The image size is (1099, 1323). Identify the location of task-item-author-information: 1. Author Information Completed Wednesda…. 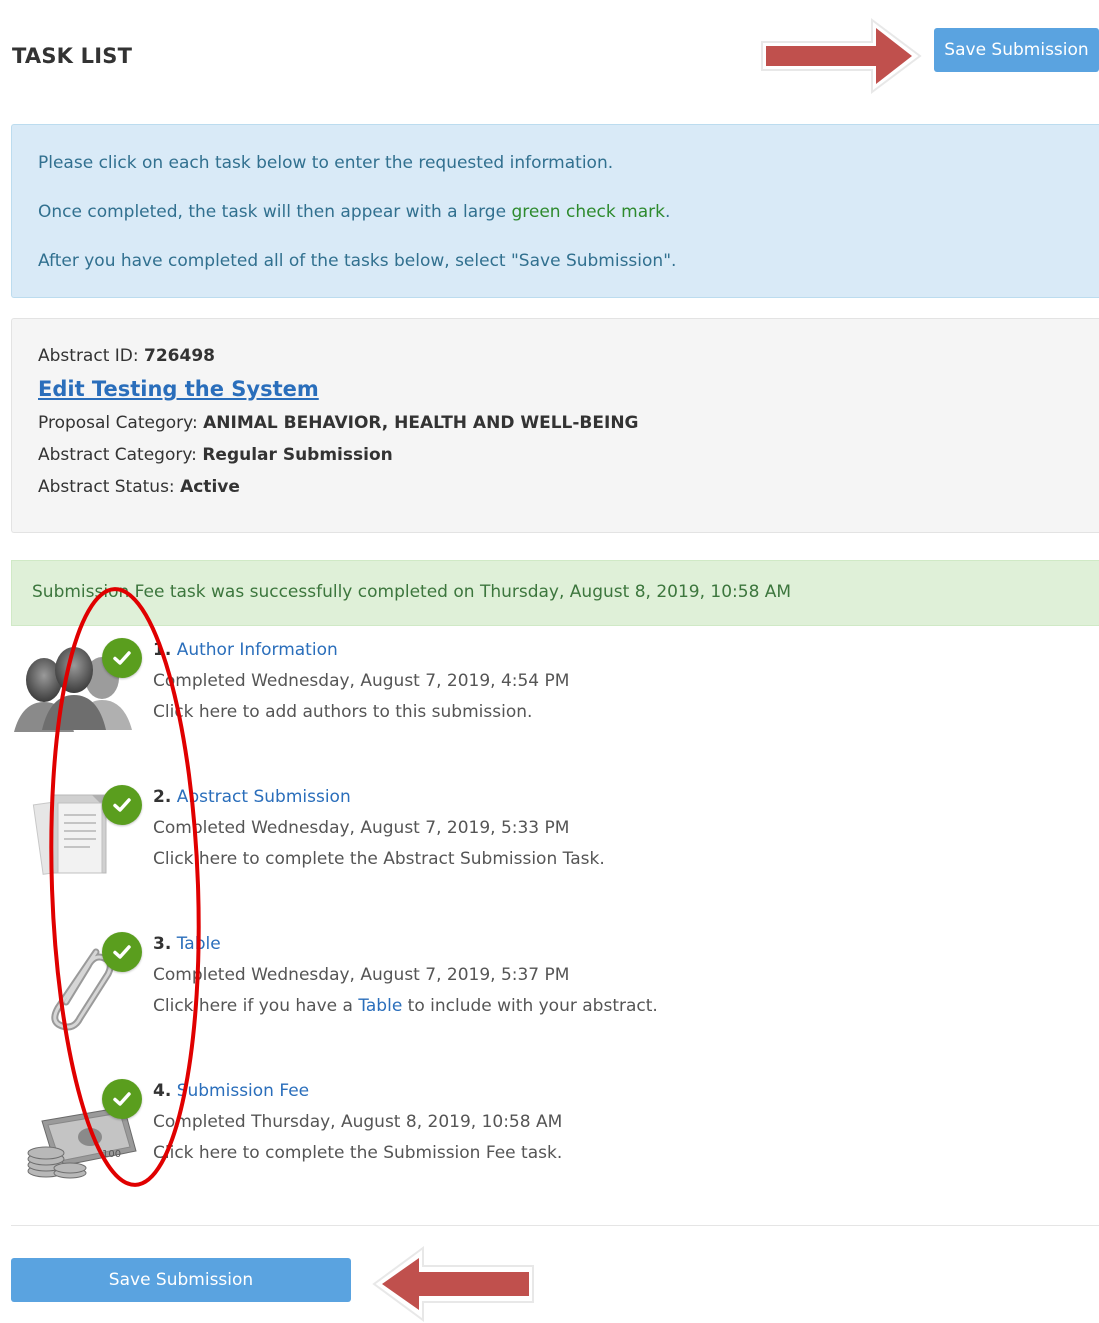
(549, 699).